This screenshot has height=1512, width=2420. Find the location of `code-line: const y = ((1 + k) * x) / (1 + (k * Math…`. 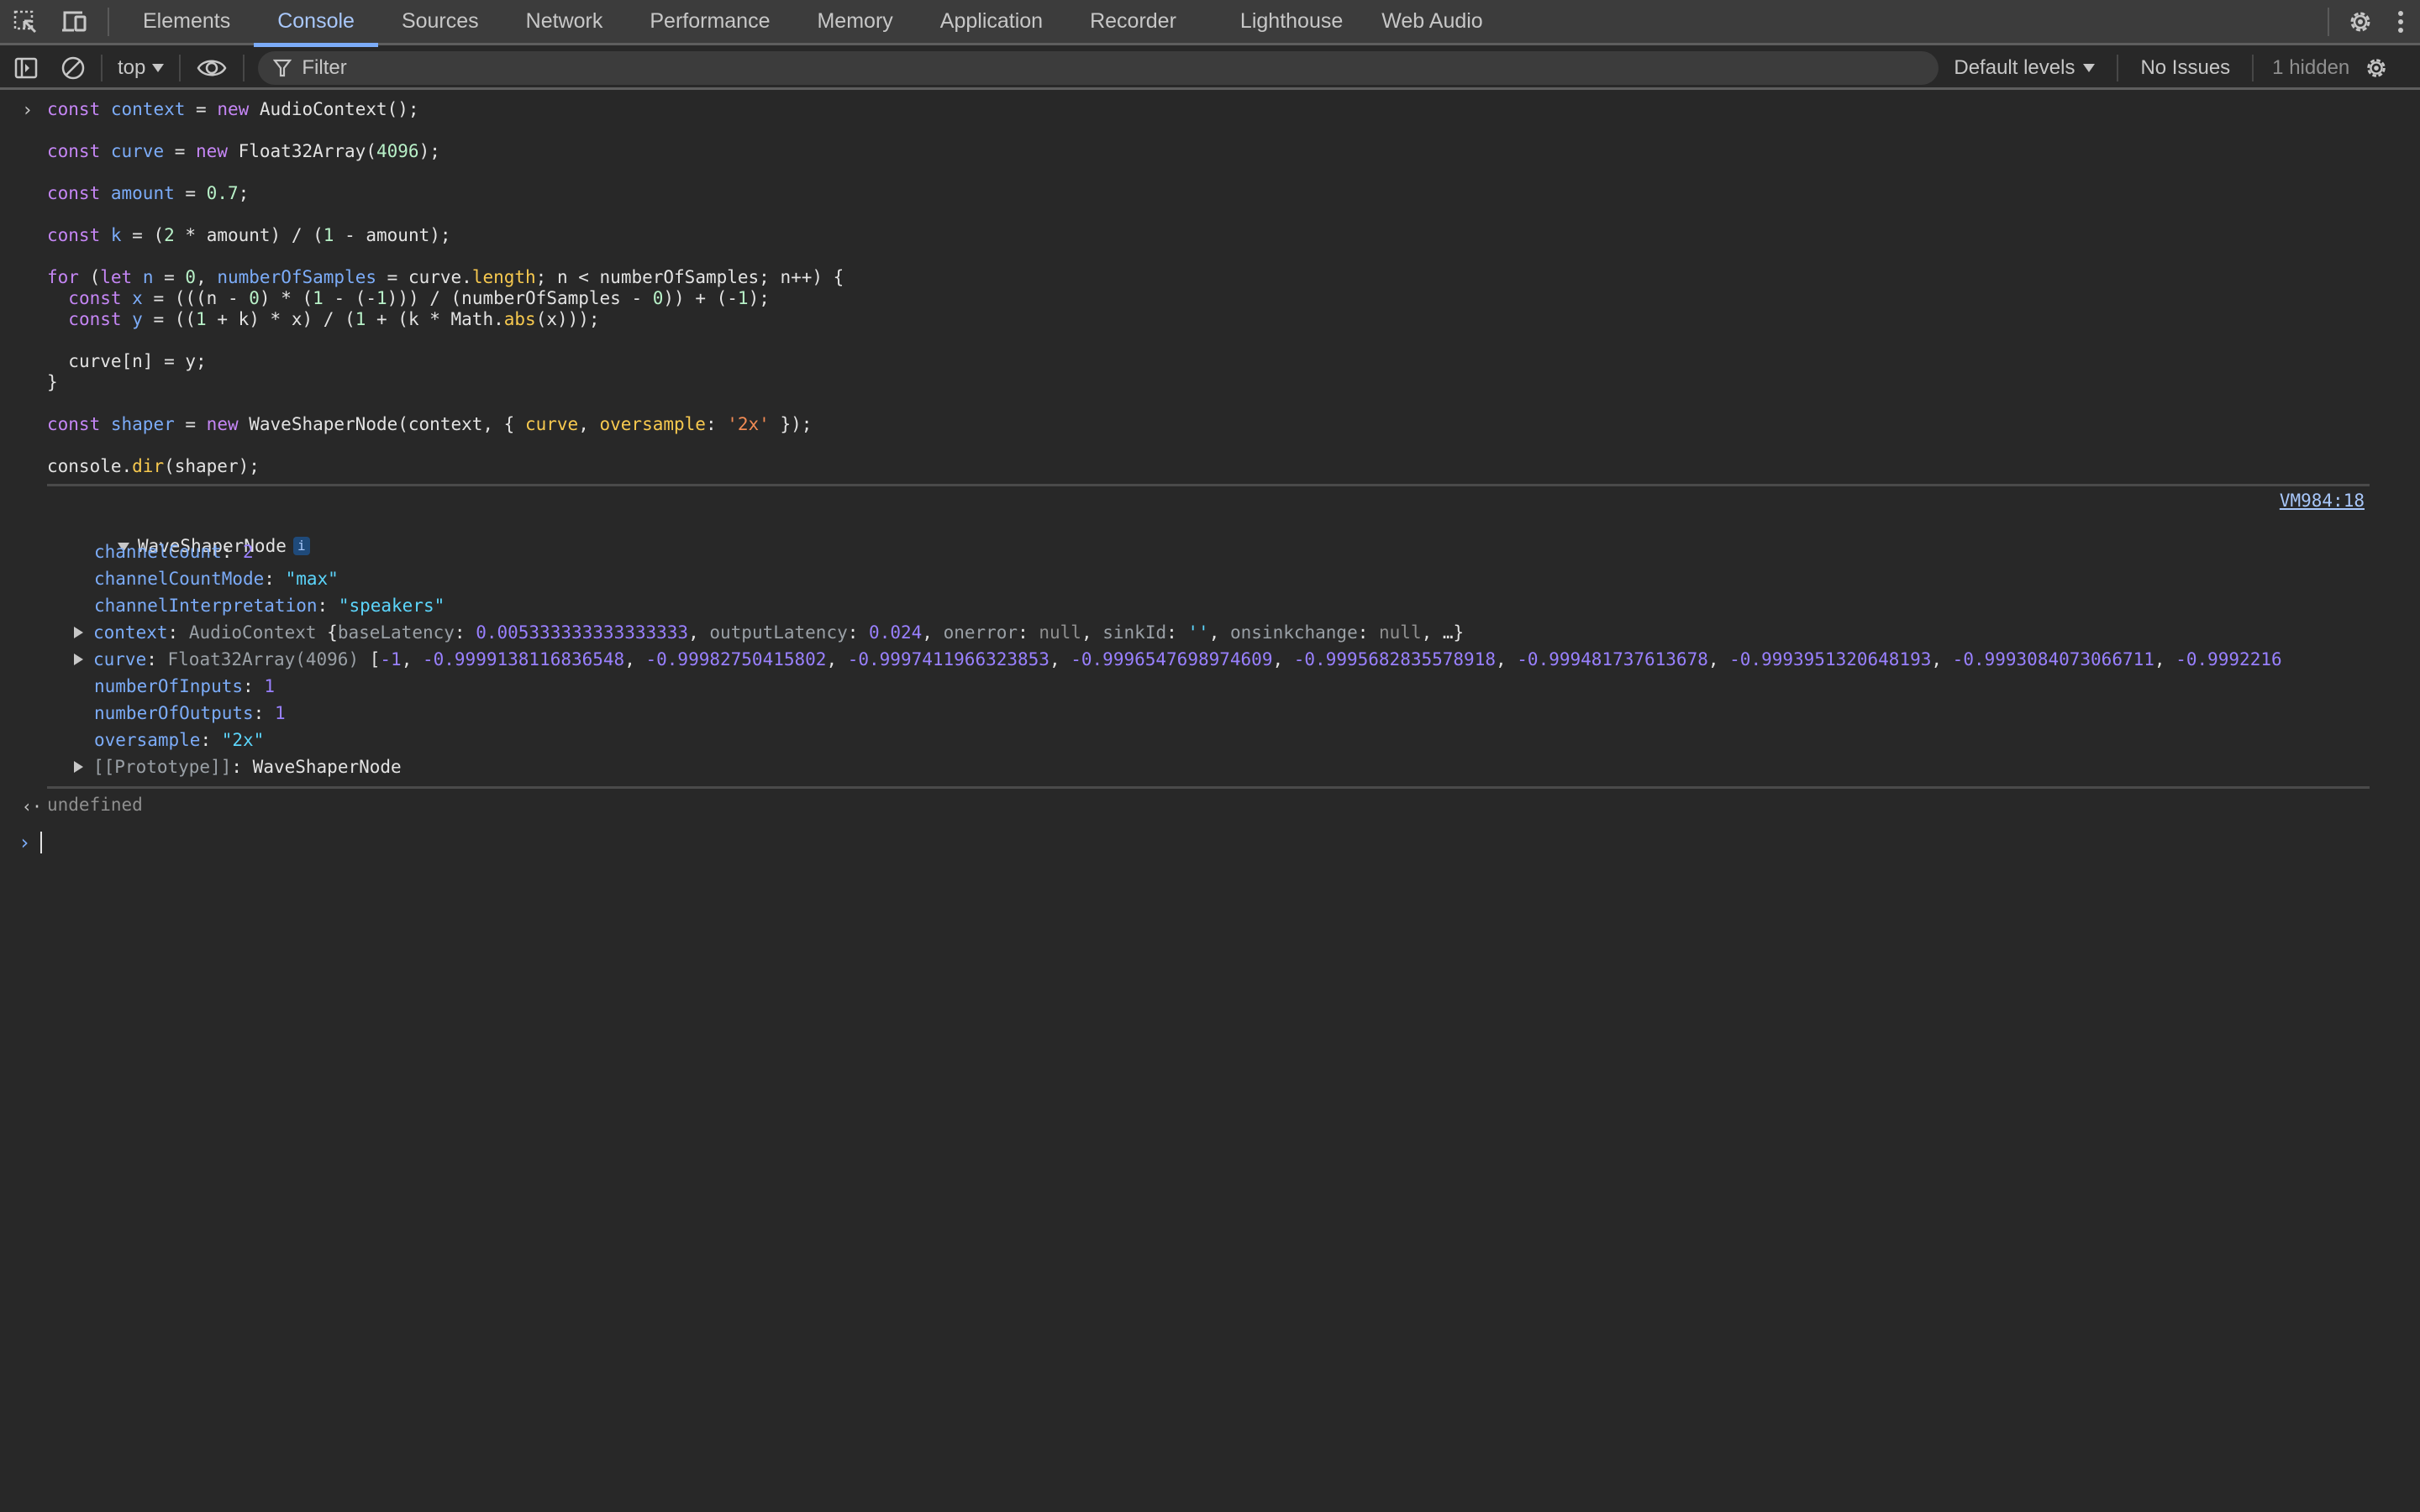

code-line: const y = ((1 + k) * x) / (1 + (k * Math… is located at coordinates (334, 319).